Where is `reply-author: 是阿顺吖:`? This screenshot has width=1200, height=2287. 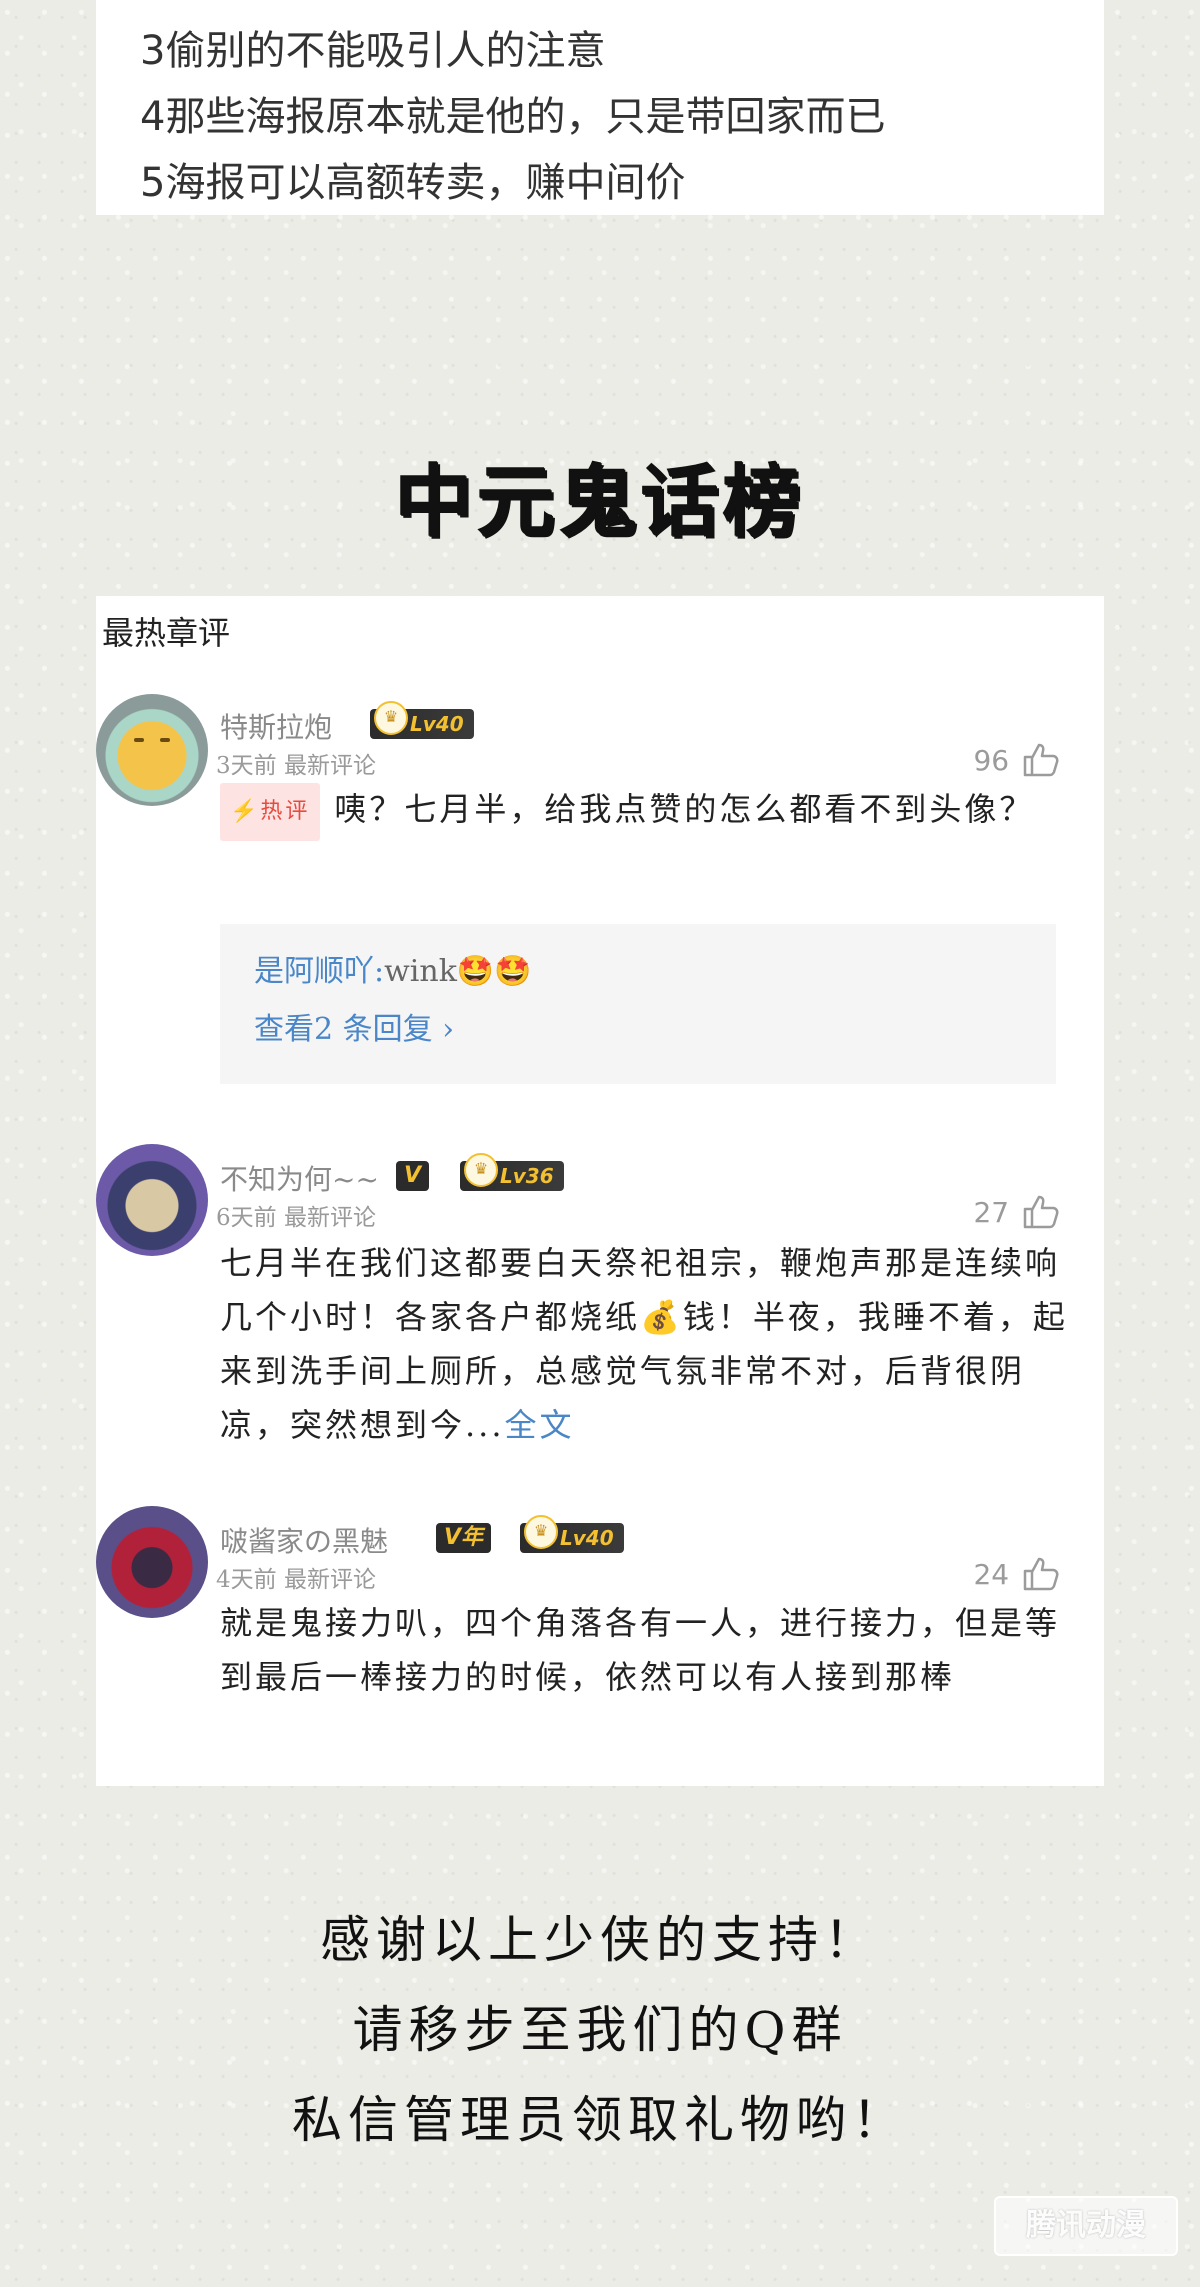
reply-author: 是阿顺吖: is located at coordinates (319, 971).